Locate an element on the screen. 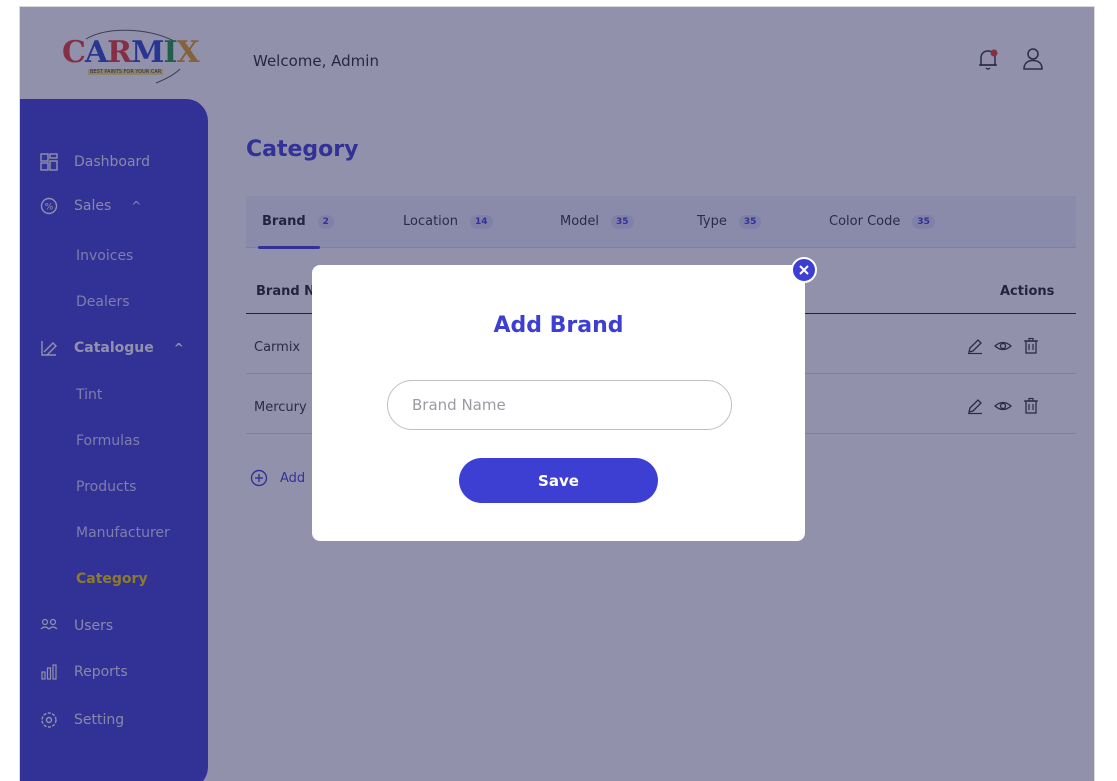 The image size is (1117, 781). close-icon is located at coordinates (804, 270).